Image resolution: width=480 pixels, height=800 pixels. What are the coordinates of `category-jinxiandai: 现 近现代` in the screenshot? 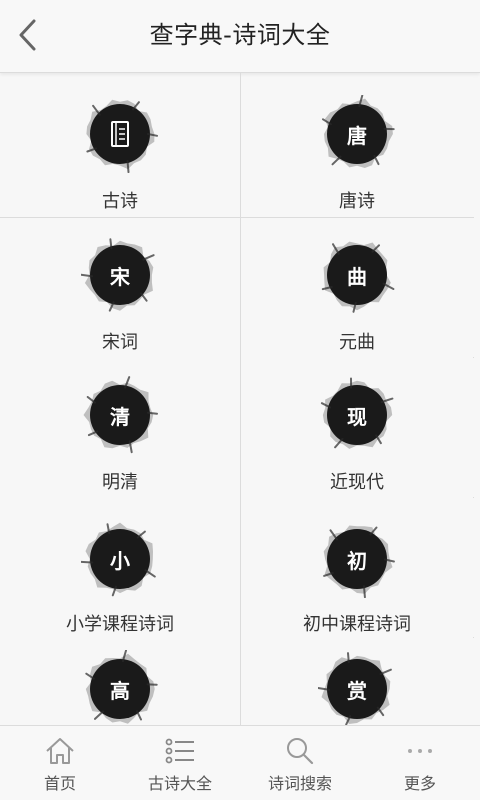 It's located at (357, 428).